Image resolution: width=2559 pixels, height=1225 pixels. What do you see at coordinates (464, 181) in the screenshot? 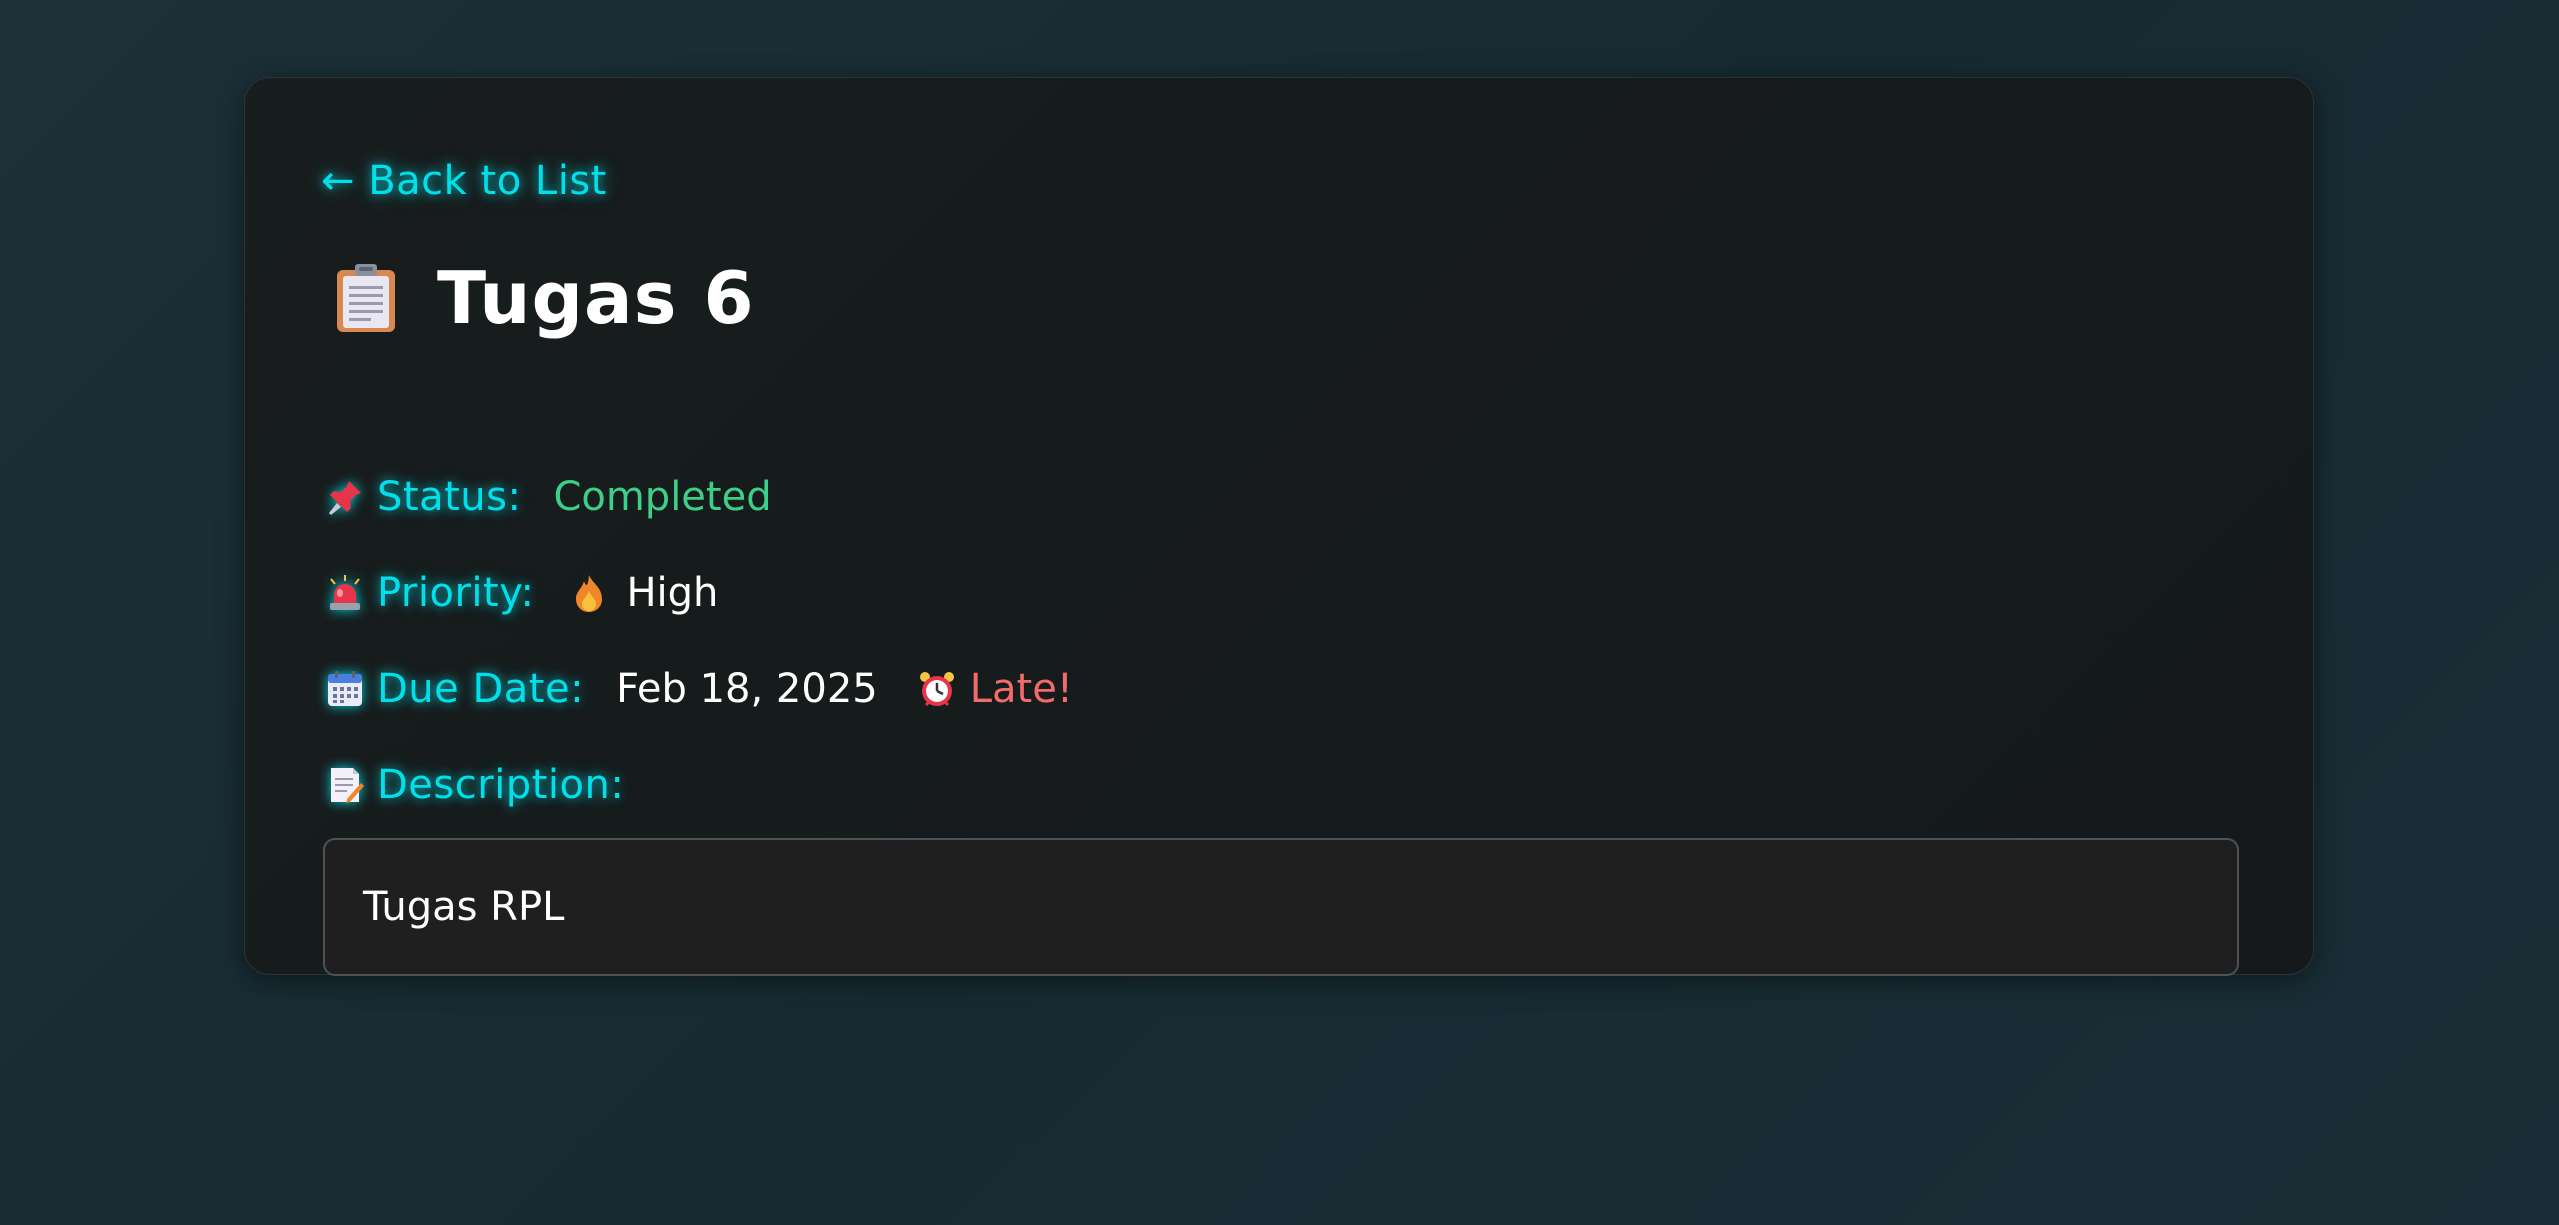
I see `back-to-list-link: ← Back to List` at bounding box center [464, 181].